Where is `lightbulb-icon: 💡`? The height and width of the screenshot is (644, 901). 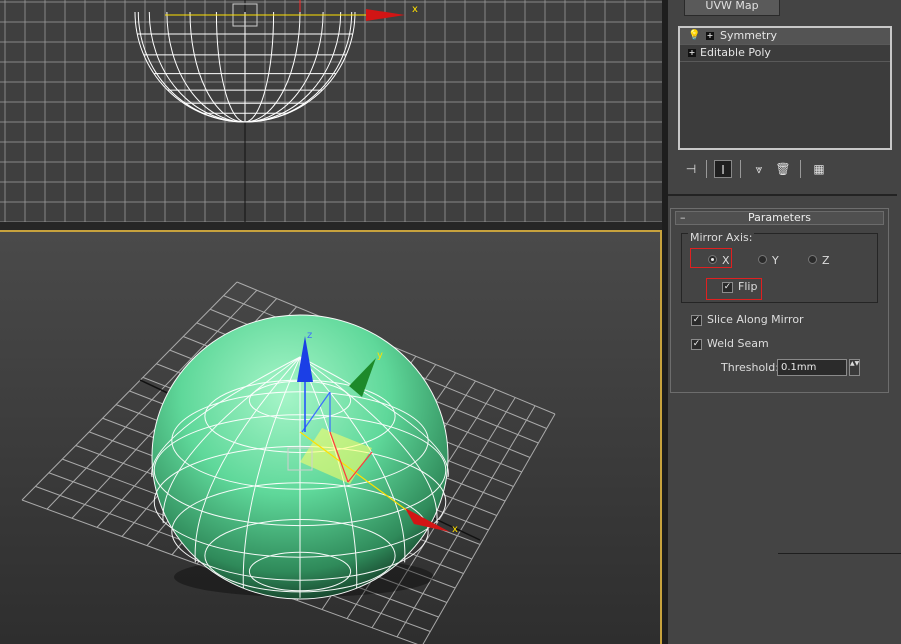 lightbulb-icon: 💡 is located at coordinates (694, 36).